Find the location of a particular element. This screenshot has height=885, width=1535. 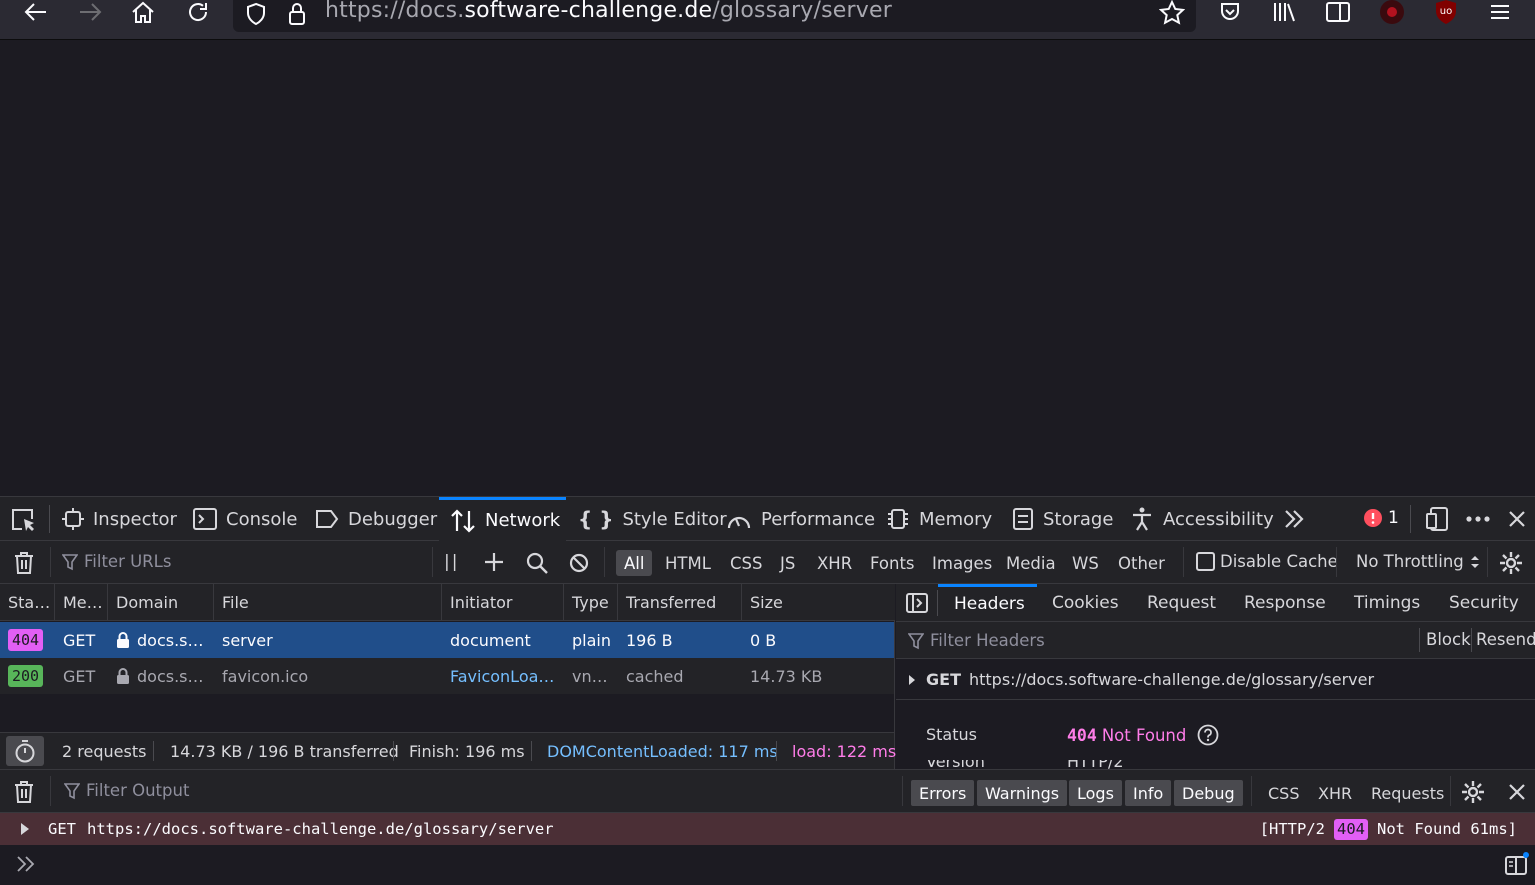

arrow-right-icon is located at coordinates (91, 12).